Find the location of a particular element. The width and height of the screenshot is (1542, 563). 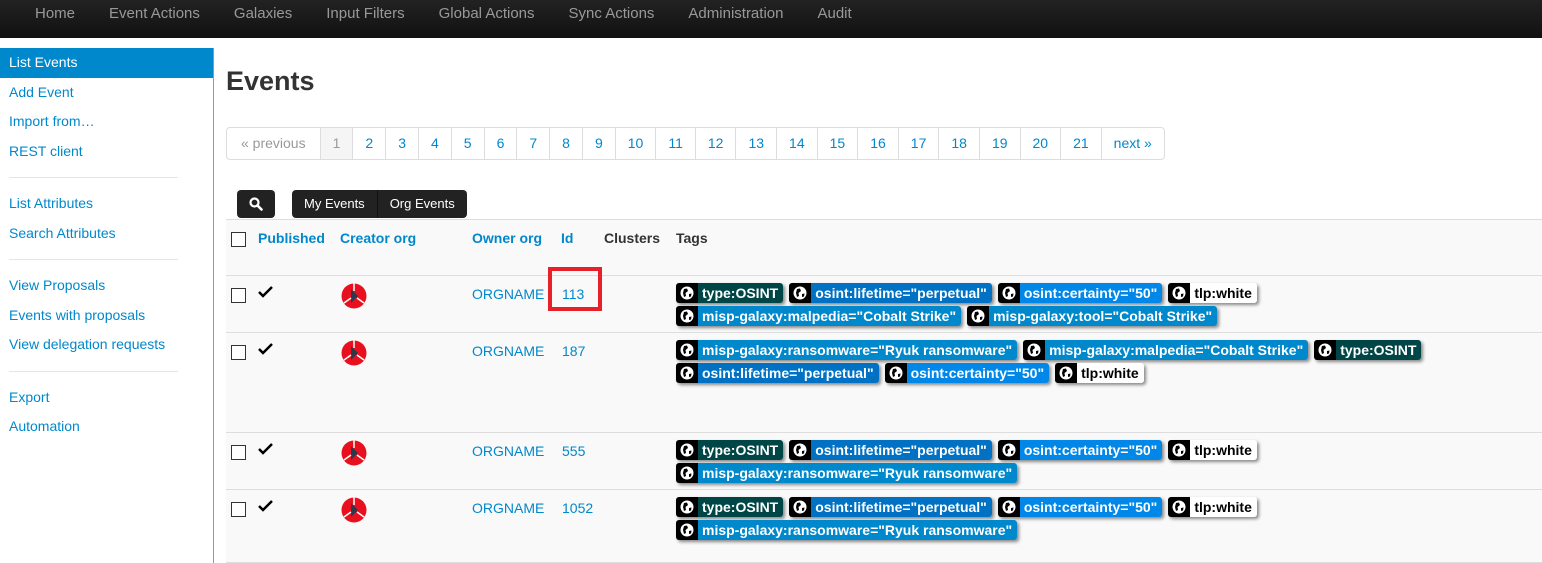

page-link-4: 4 is located at coordinates (434, 143).